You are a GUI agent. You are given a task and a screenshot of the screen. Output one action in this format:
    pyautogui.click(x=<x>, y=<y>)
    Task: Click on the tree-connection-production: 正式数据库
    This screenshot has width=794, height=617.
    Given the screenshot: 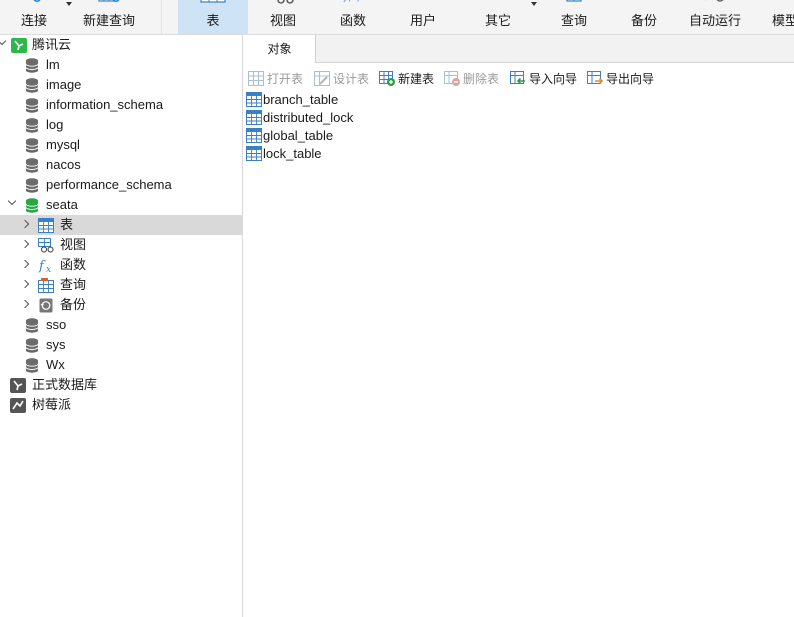 What is the action you would take?
    pyautogui.click(x=121, y=385)
    